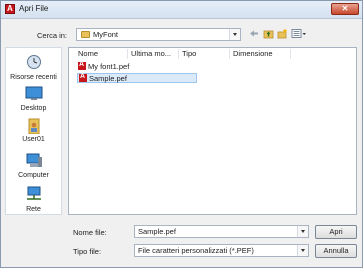 The image size is (363, 268). I want to click on column-header-type: Tipo, so click(204, 54).